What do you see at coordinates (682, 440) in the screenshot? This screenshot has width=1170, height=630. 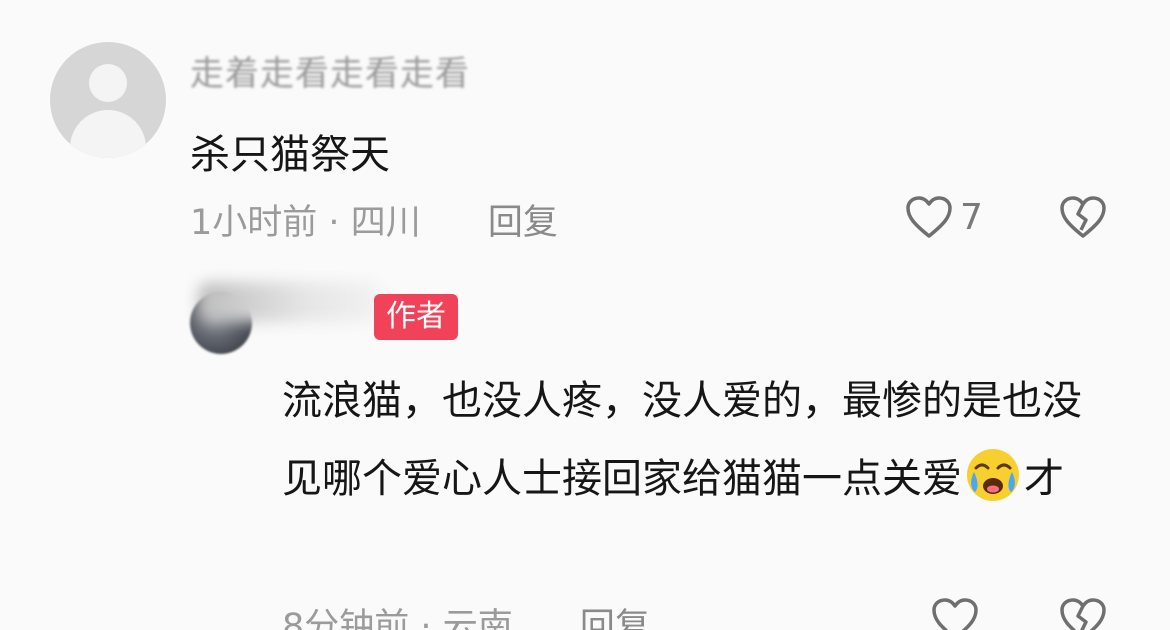 I see `reply-text-main: 流浪猫，也没人疼，没人爱的，最惨的是也没见哪个爱心人士接回家给猫猫一点关爱` at bounding box center [682, 440].